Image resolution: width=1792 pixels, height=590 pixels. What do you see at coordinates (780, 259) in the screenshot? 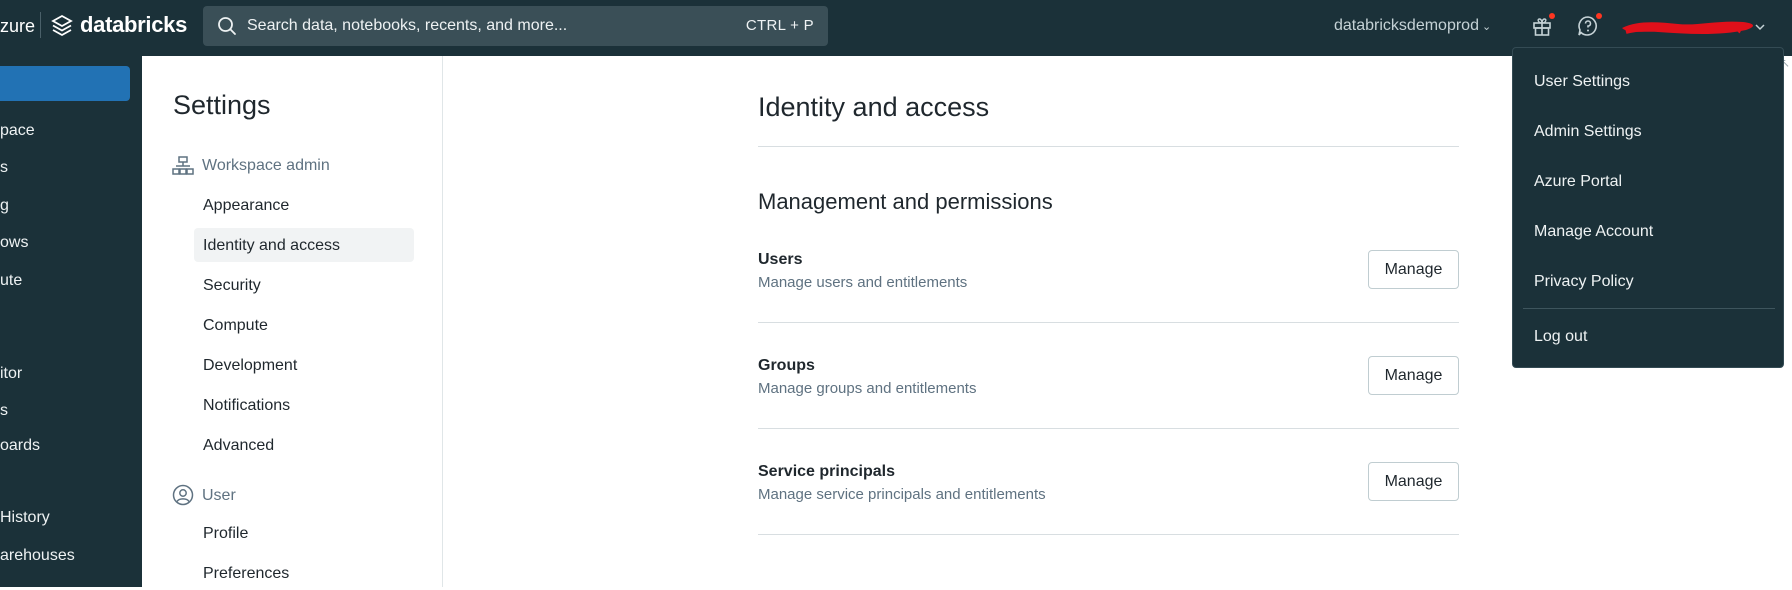
I see `users-row-title: Users` at bounding box center [780, 259].